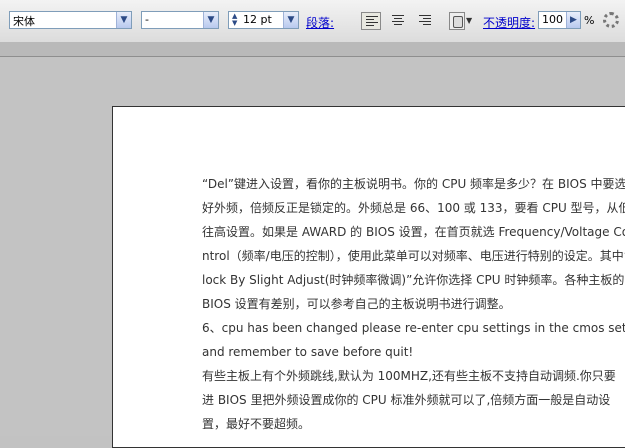 The image size is (625, 448). I want to click on align-left-button, so click(371, 21).